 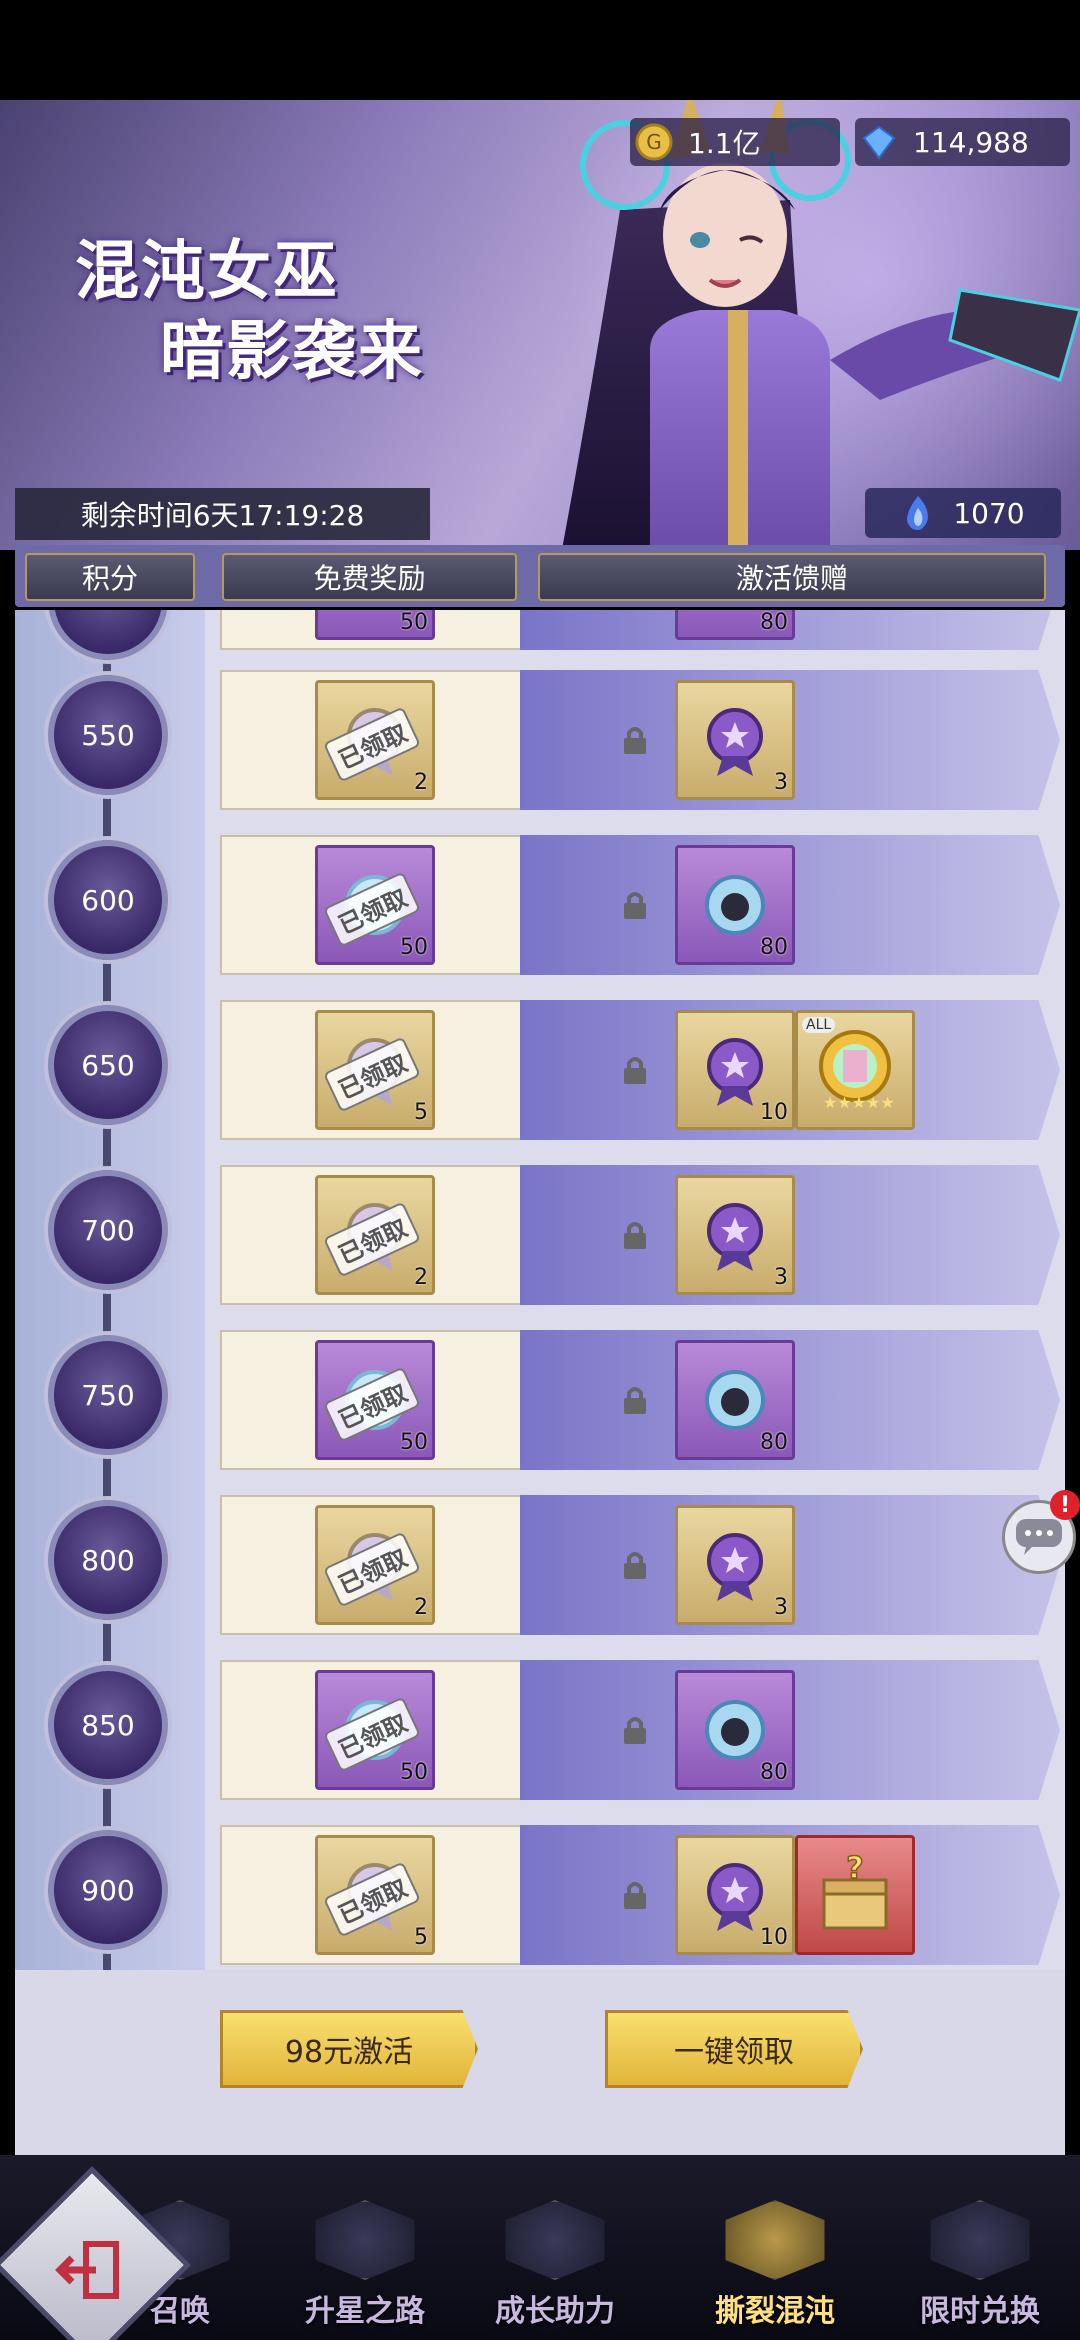 I want to click on score-node: 900, so click(x=108, y=1890).